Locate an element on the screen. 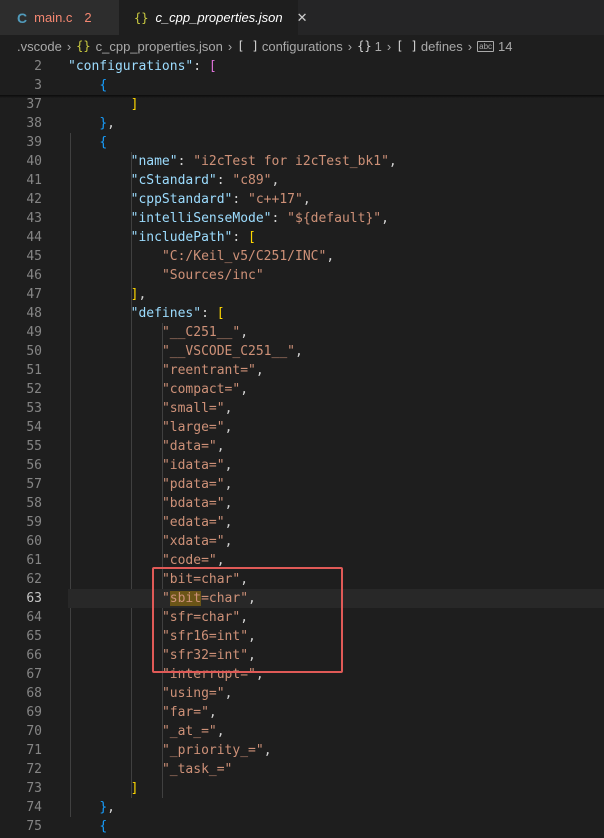 The image size is (604, 838). code-line: 49 "__C251__", is located at coordinates (302, 332).